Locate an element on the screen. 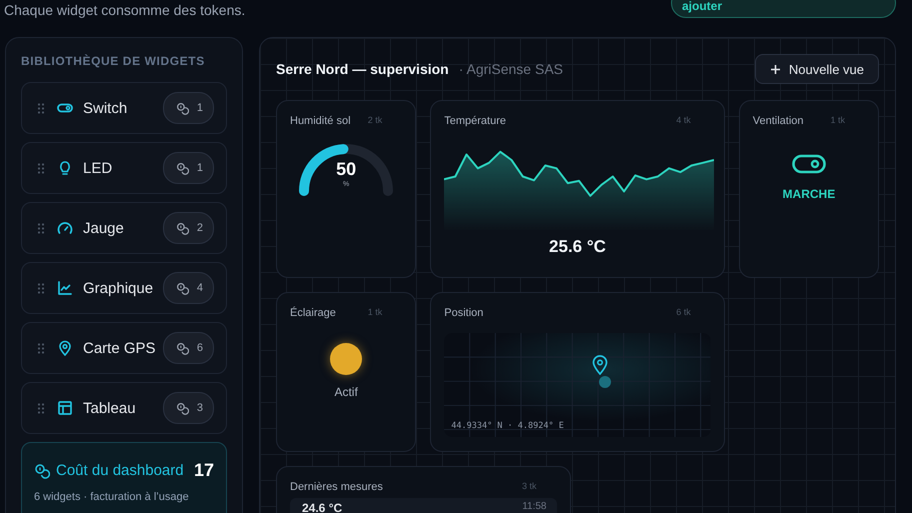 This screenshot has height=513, width=912. organization-name: · AgriSense SAS is located at coordinates (511, 69).